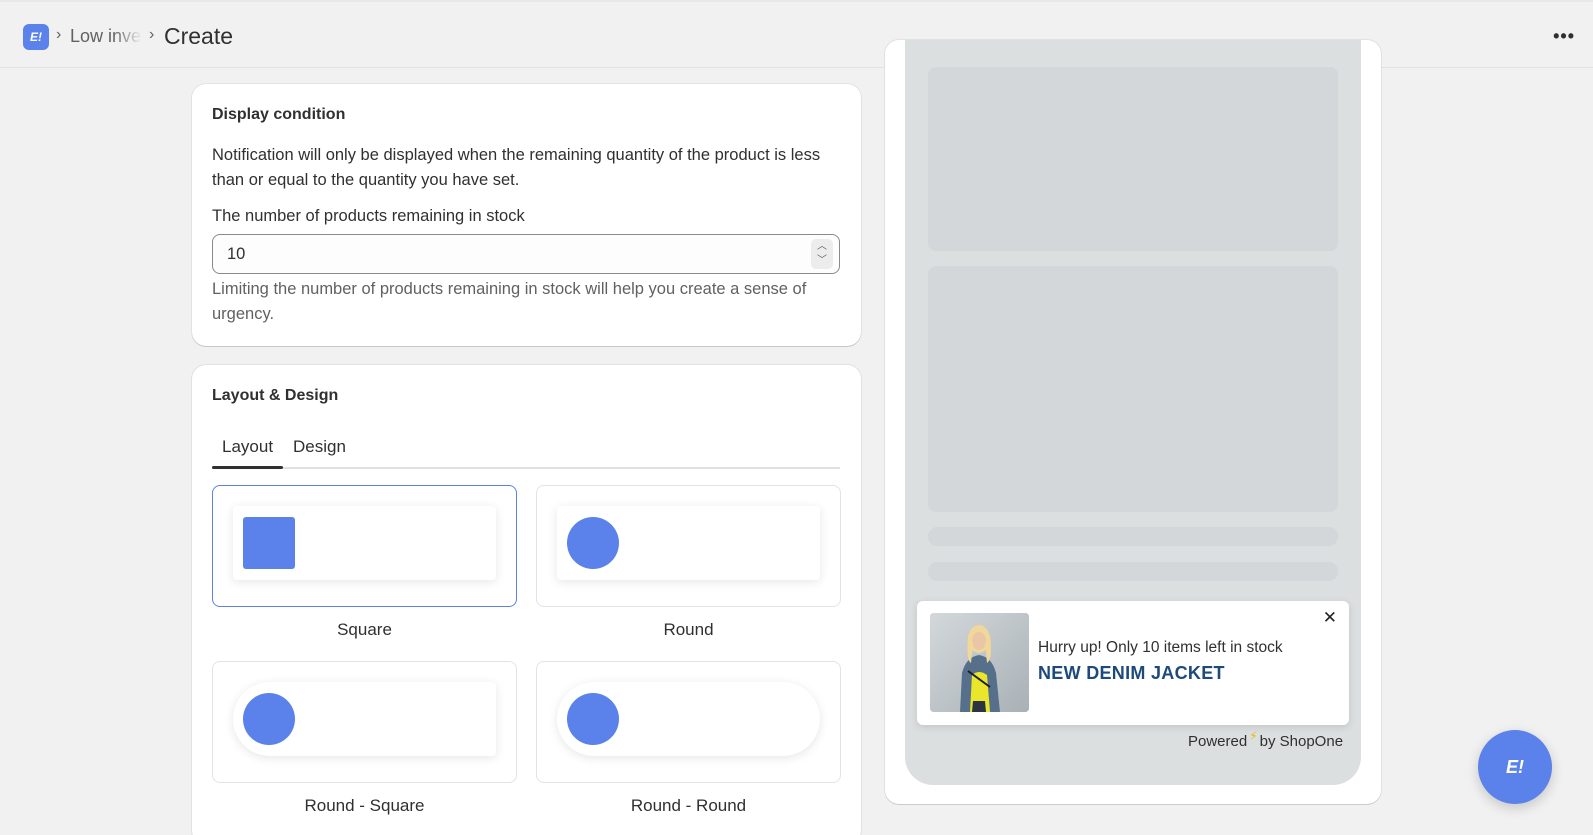  I want to click on app-logo-icon: E!, so click(36, 37).